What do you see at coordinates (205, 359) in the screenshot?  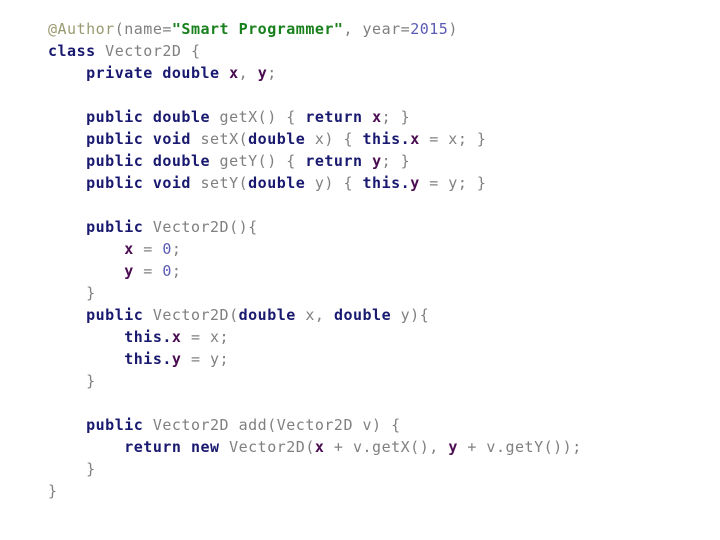 I see `code-token-plain: = y;` at bounding box center [205, 359].